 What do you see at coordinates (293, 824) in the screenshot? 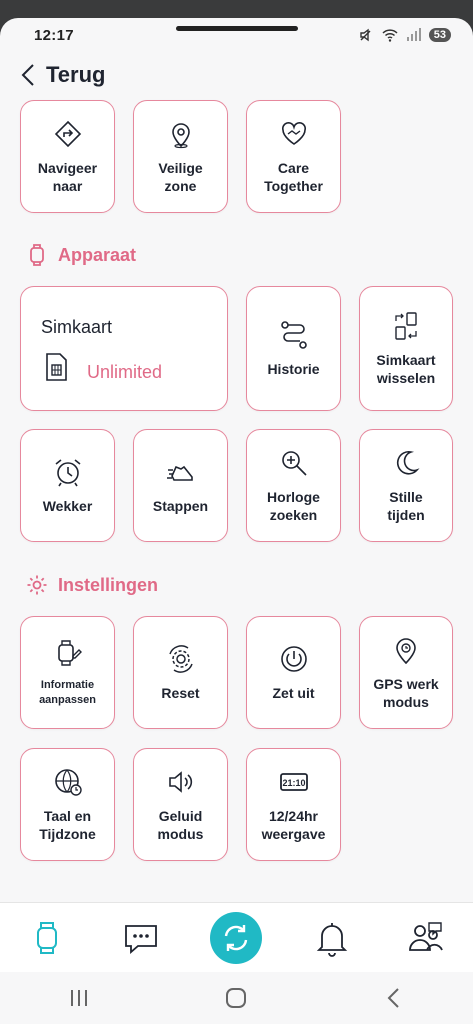
I see `tile-label: 12/24hr weergave` at bounding box center [293, 824].